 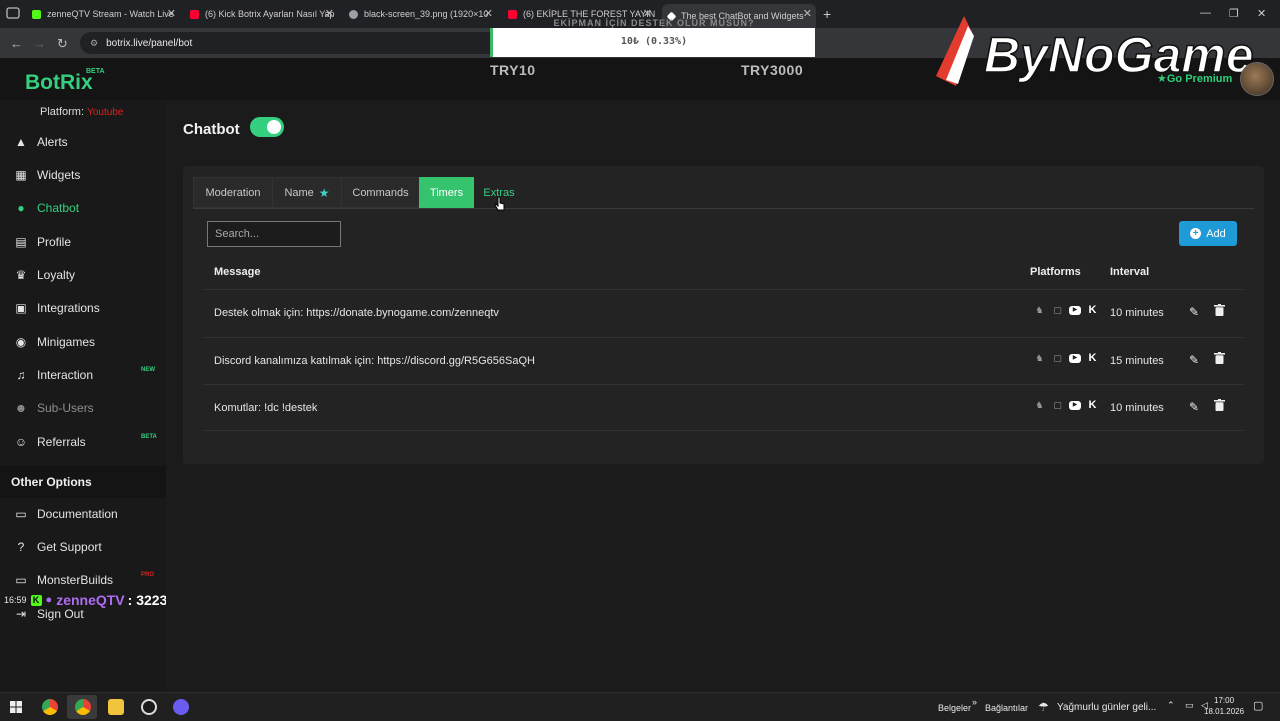 What do you see at coordinates (1216, 233) in the screenshot?
I see `add-button-label: Add` at bounding box center [1216, 233].